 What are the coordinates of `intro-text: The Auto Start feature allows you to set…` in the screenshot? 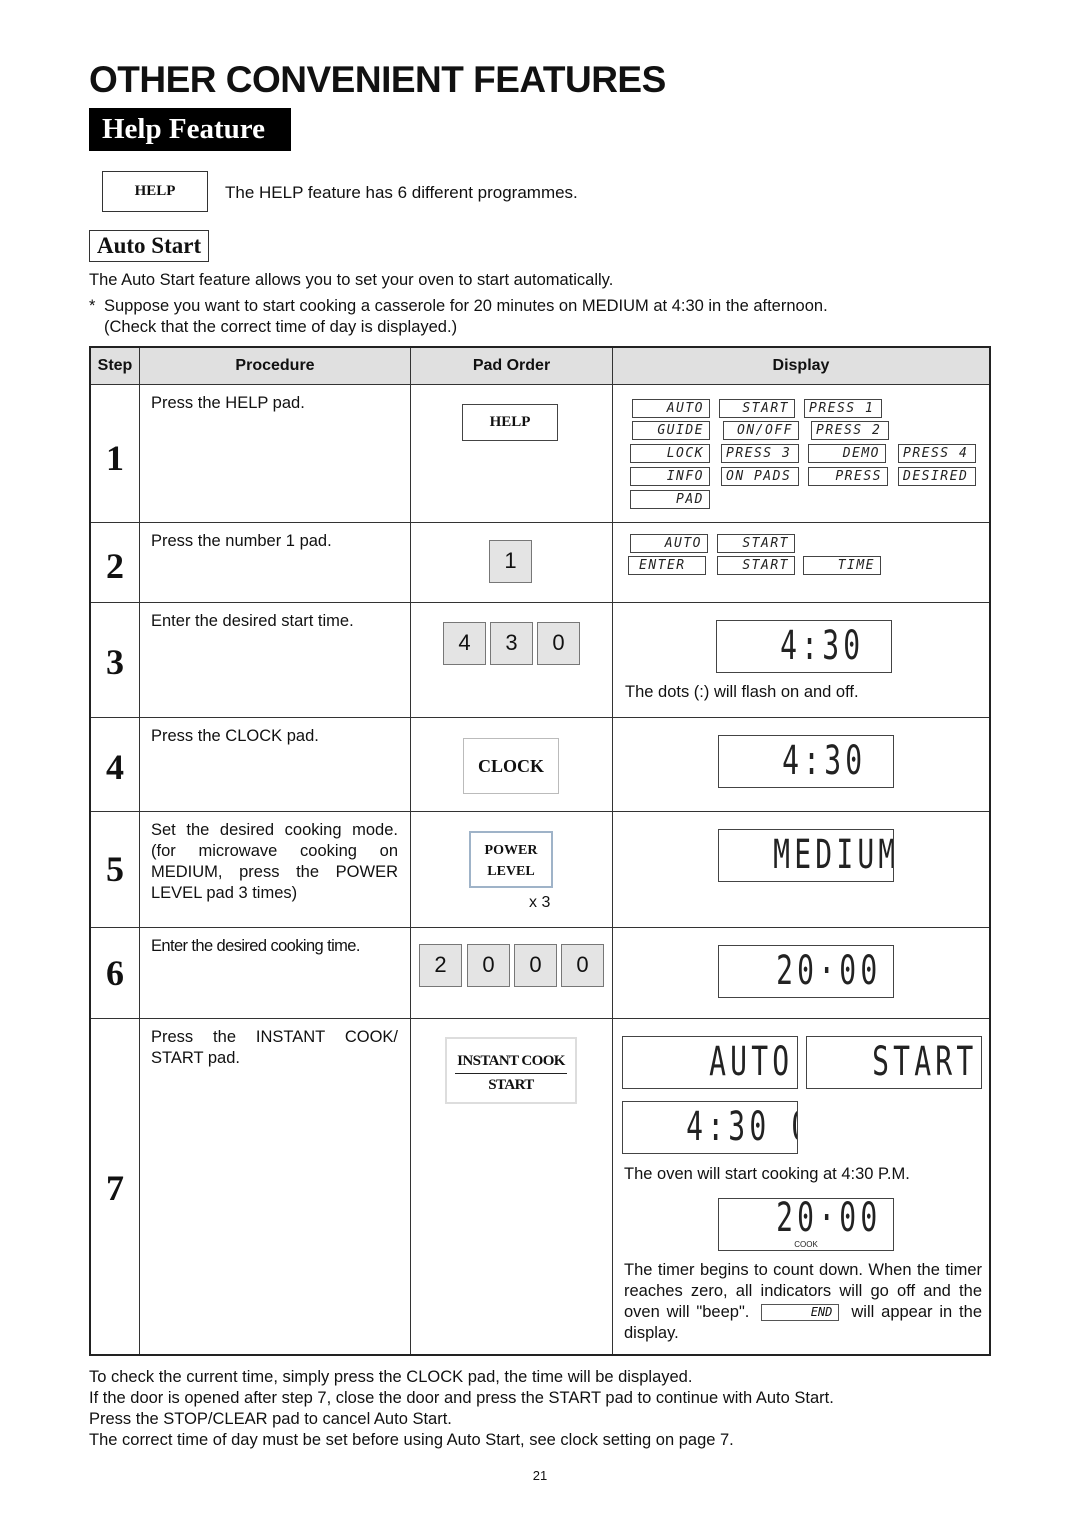 It's located at (351, 280).